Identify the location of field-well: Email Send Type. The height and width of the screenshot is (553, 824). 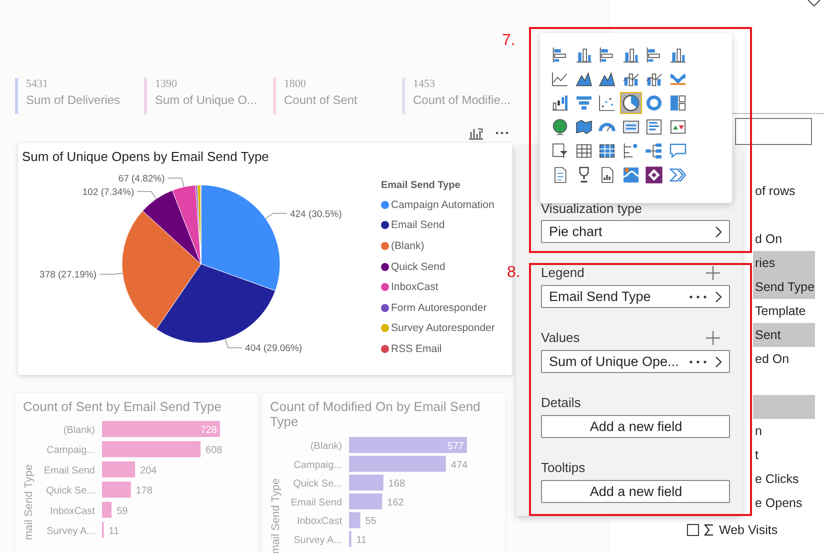
(635, 296).